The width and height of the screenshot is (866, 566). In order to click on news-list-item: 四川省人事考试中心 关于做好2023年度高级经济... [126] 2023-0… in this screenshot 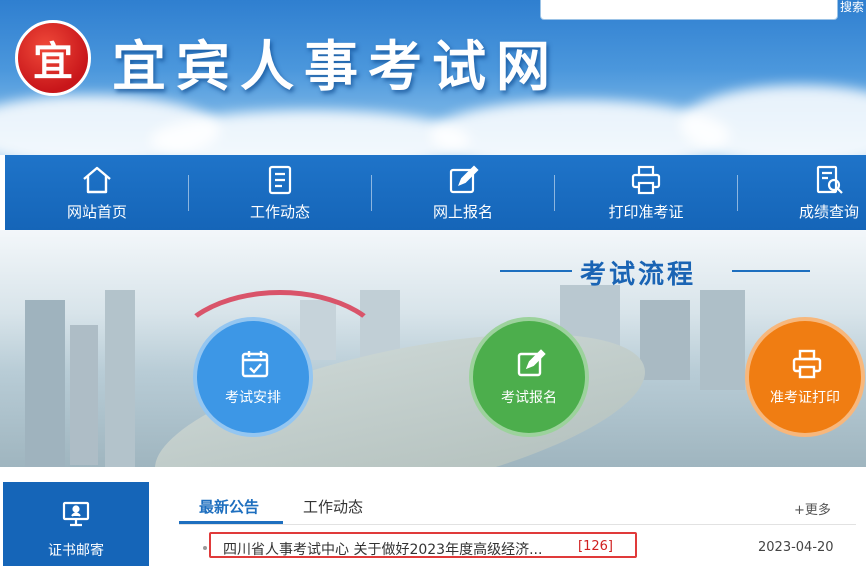, I will do `click(517, 547)`.